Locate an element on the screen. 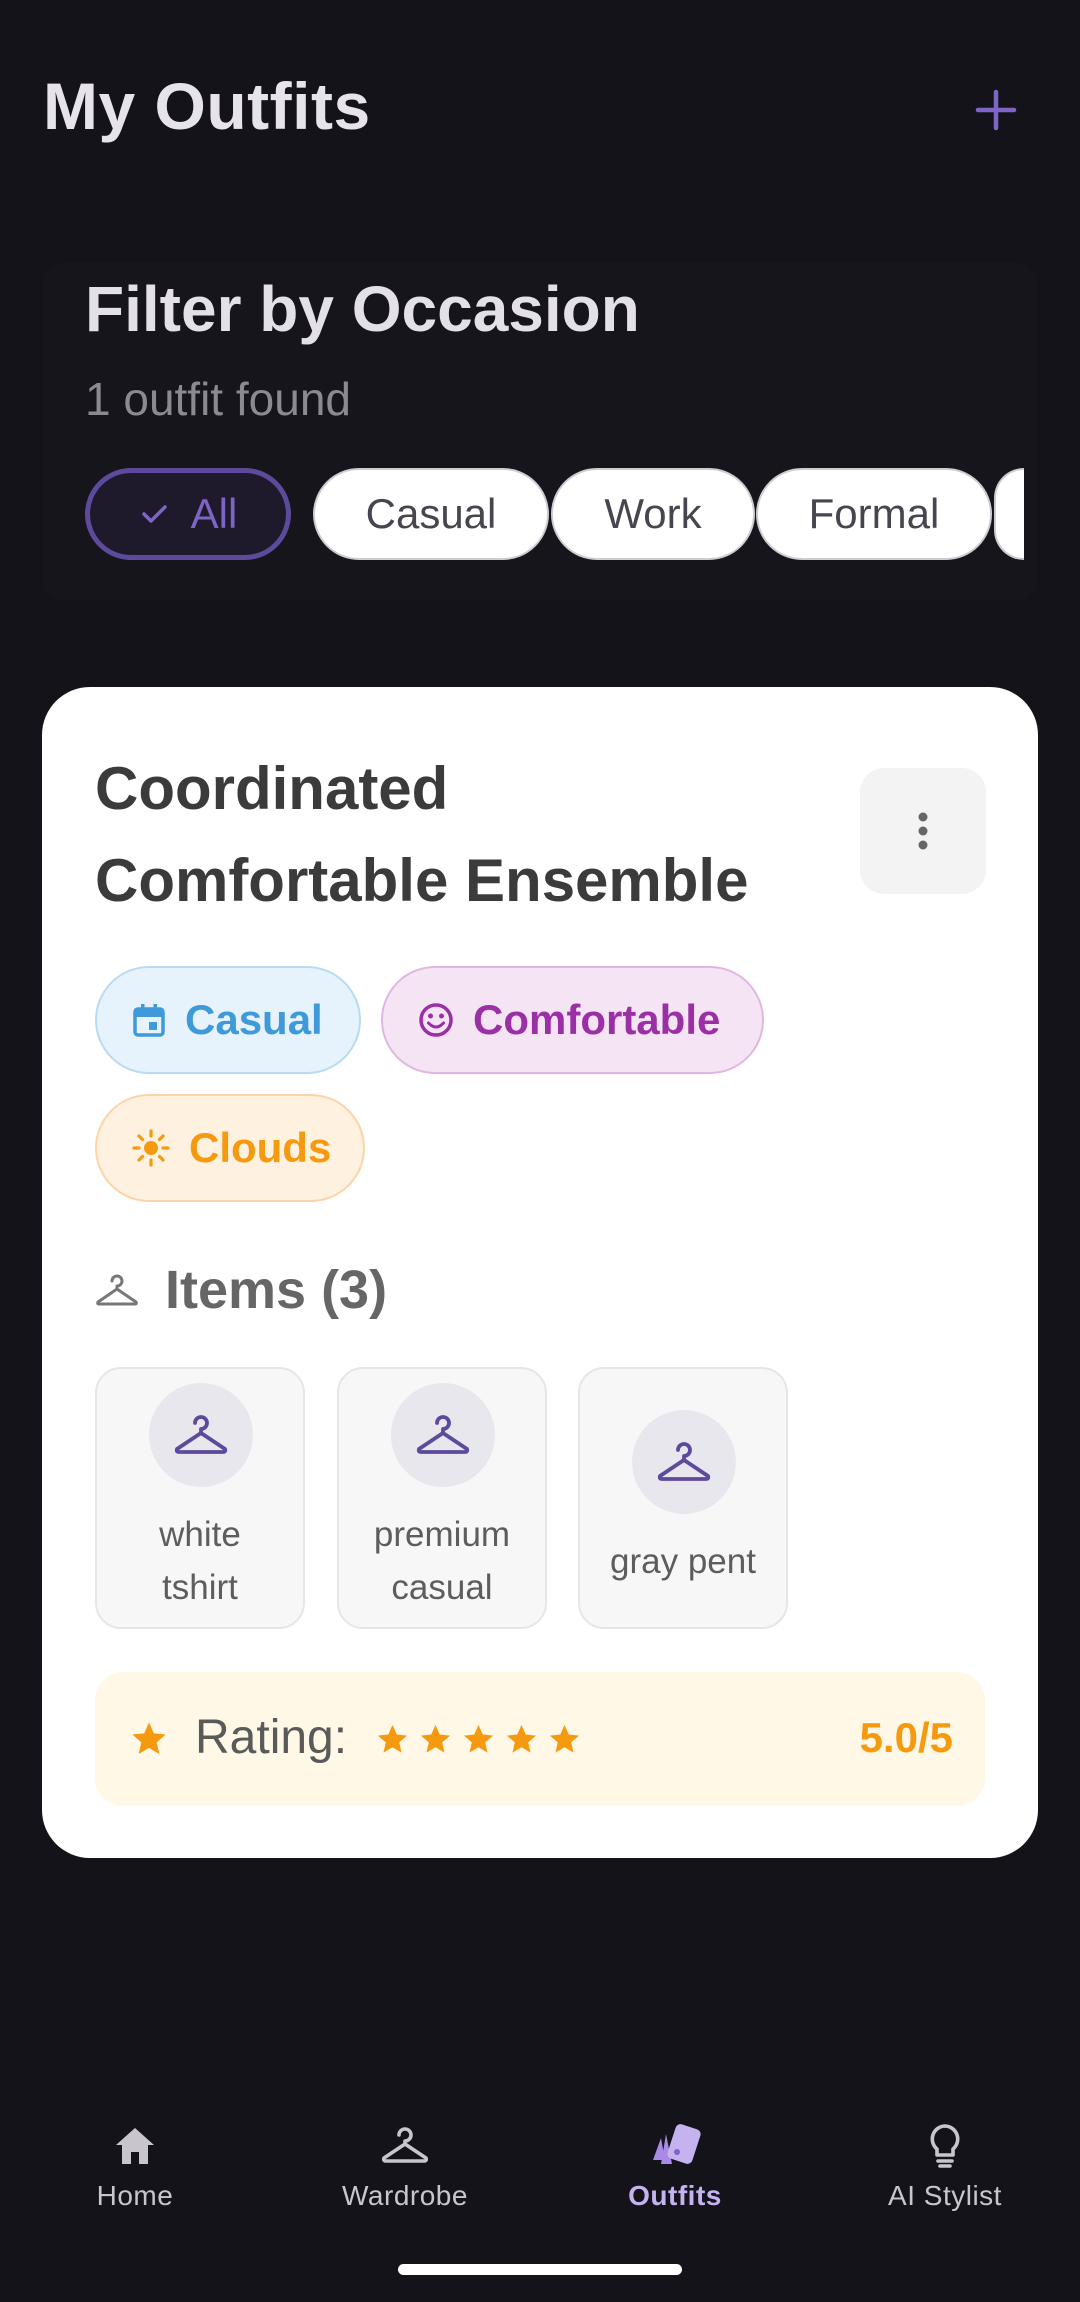  chip-label: Casual is located at coordinates (431, 513).